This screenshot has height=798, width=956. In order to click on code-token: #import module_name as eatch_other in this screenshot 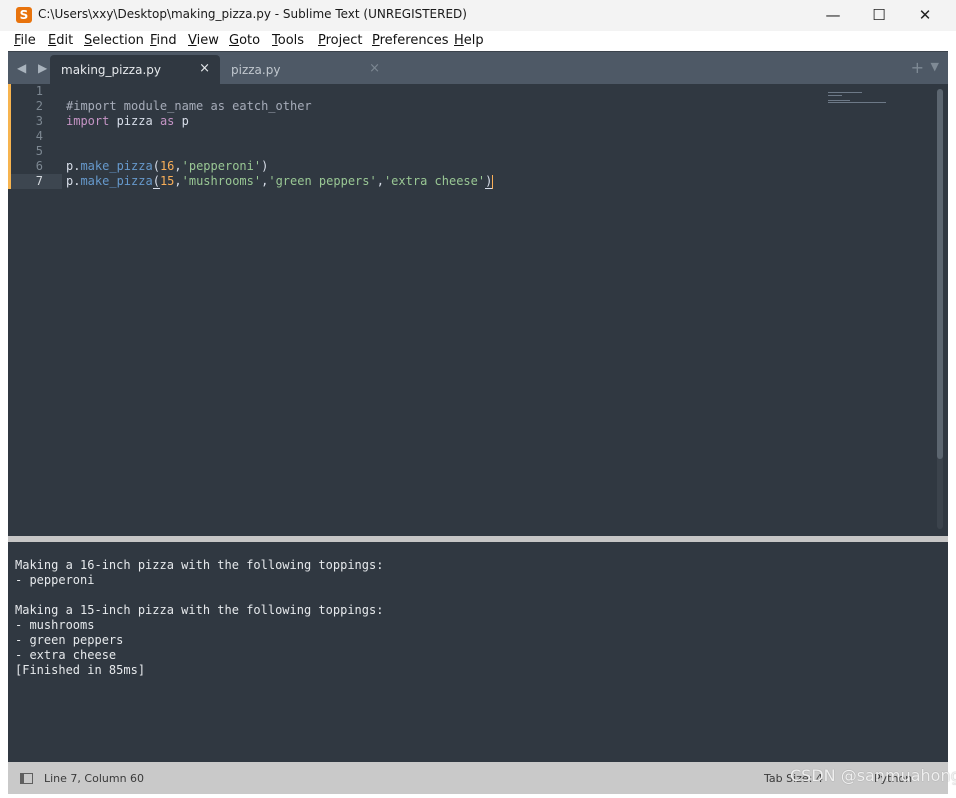, I will do `click(189, 106)`.